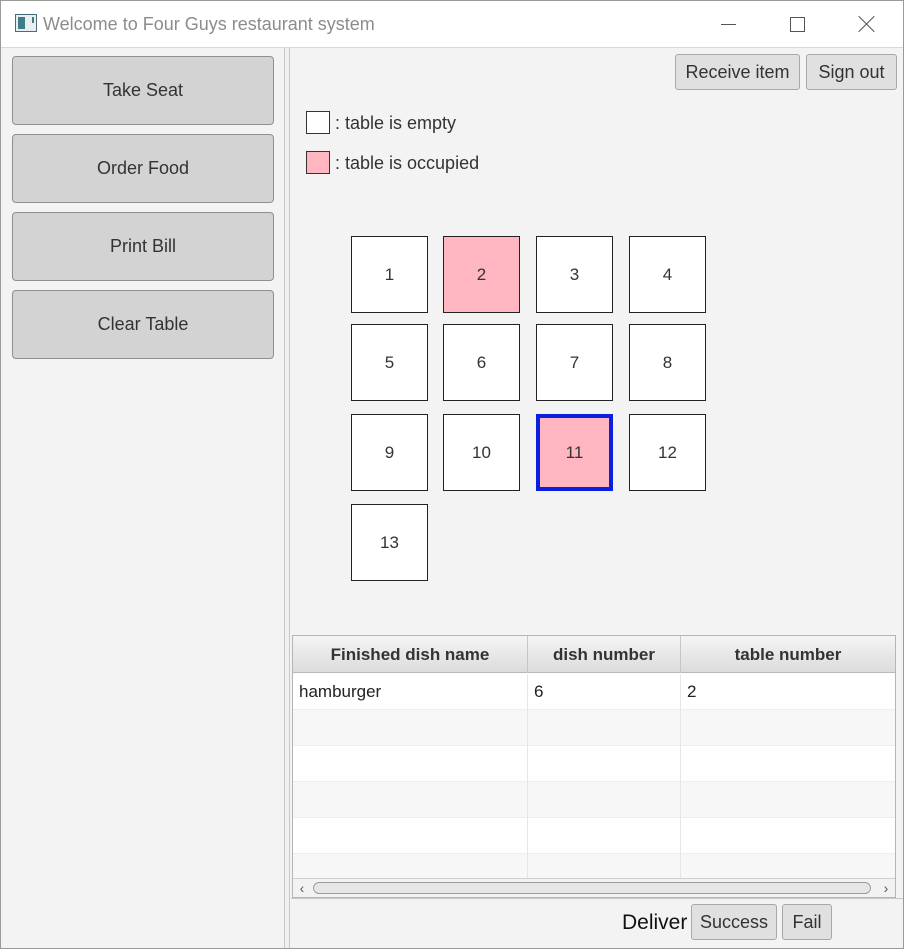 The width and height of the screenshot is (904, 949). I want to click on maximize-icon, so click(797, 24).